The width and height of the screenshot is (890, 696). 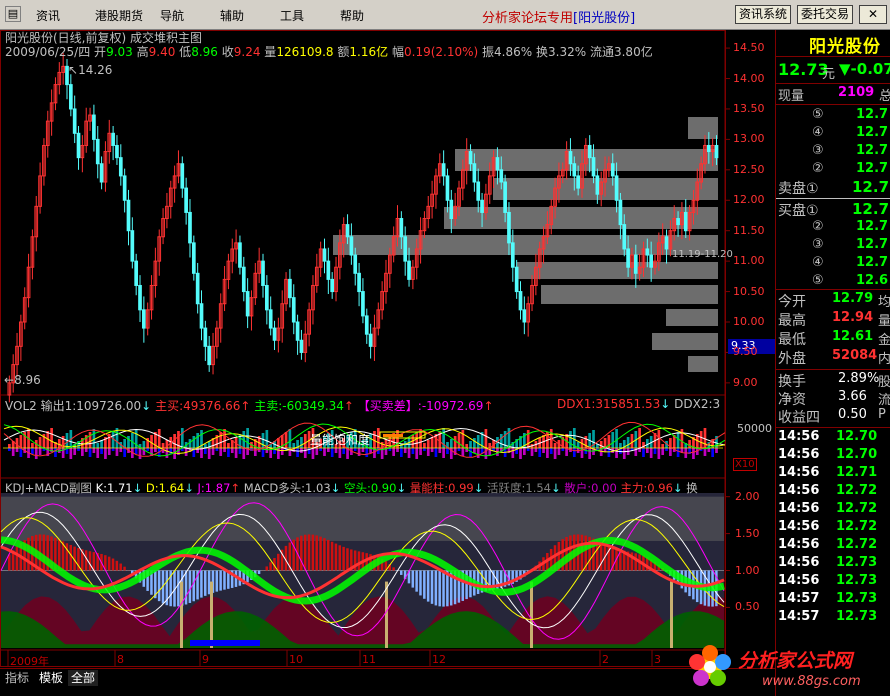 I want to click on close-icon: ✕, so click(x=873, y=14).